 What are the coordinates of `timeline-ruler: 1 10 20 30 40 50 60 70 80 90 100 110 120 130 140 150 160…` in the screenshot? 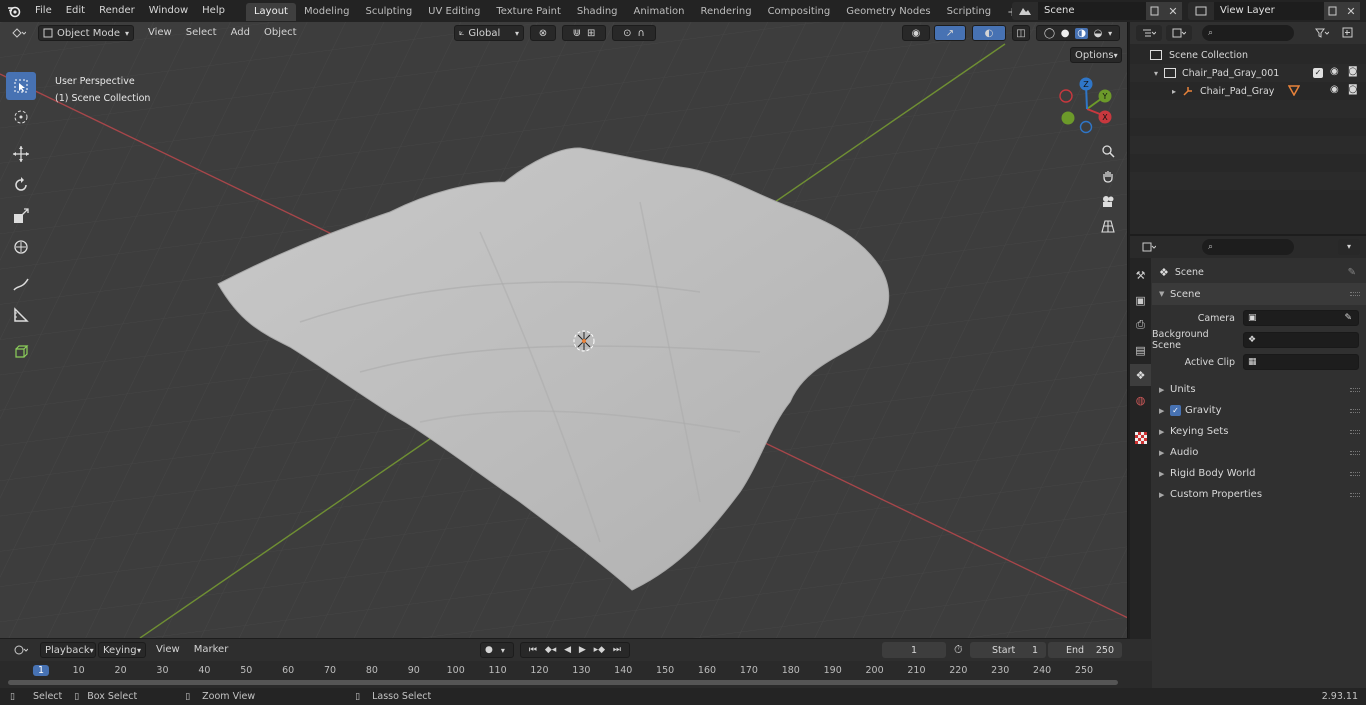 It's located at (576, 671).